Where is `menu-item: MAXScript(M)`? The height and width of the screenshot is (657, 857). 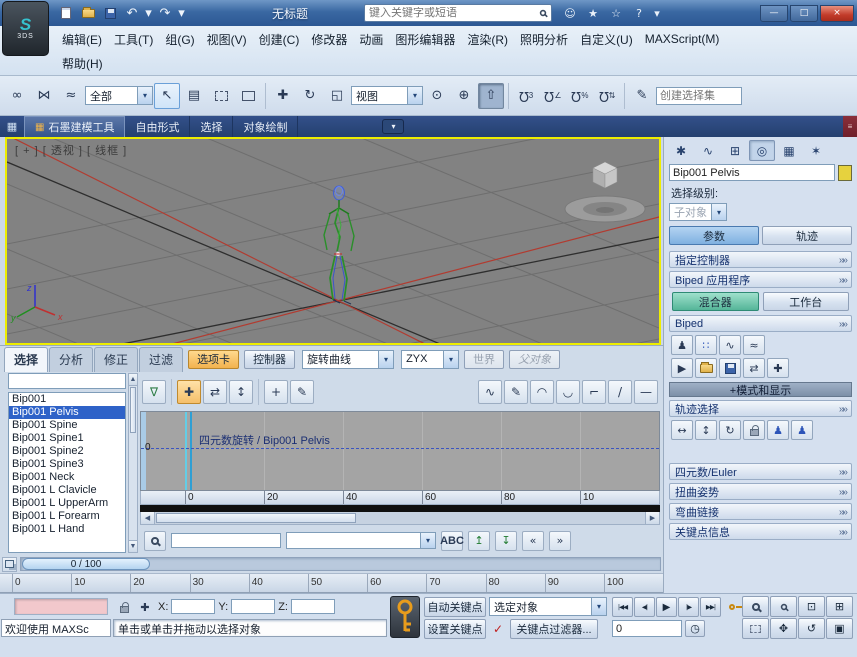 menu-item: MAXScript(M) is located at coordinates (682, 39).